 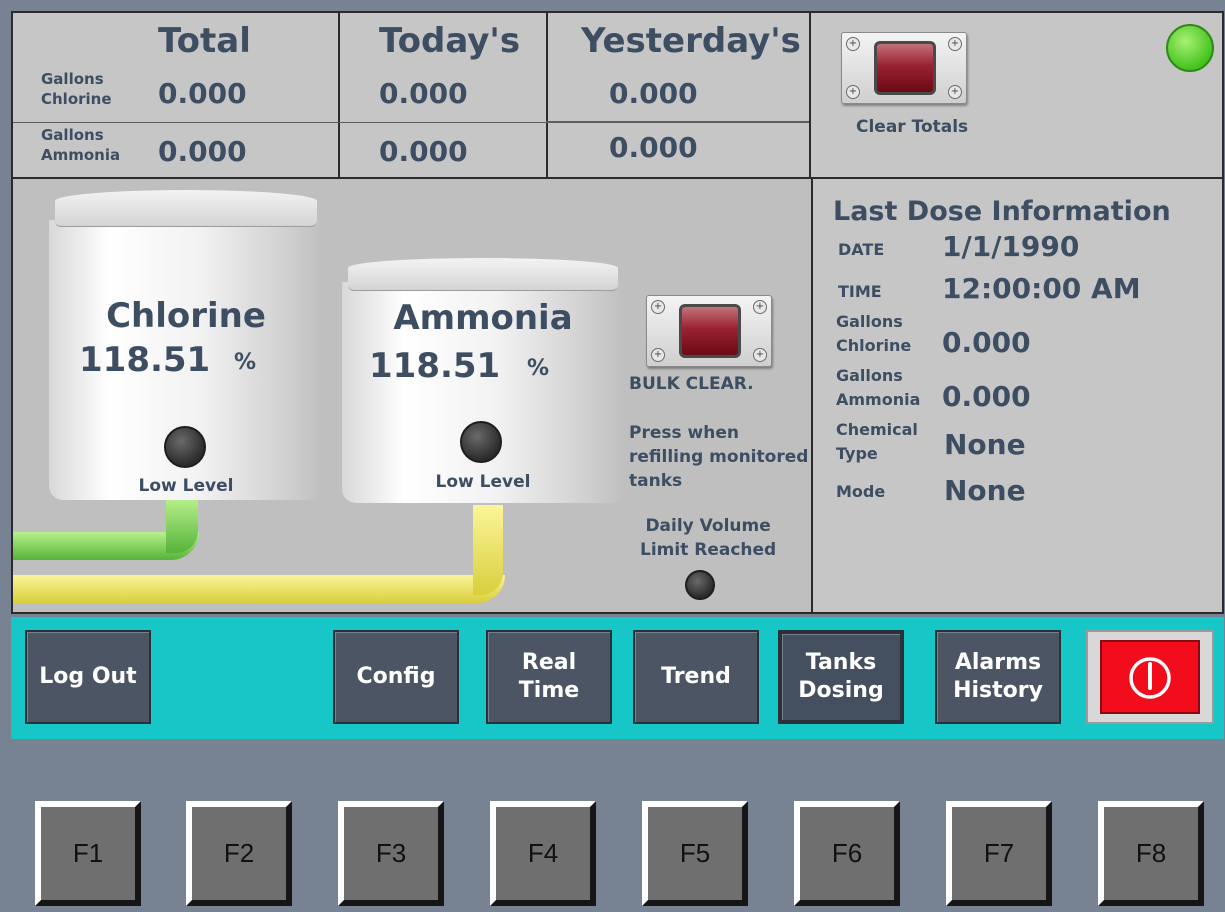 What do you see at coordinates (841, 677) in the screenshot?
I see `tanks-dosing-button: Tanks Dosing` at bounding box center [841, 677].